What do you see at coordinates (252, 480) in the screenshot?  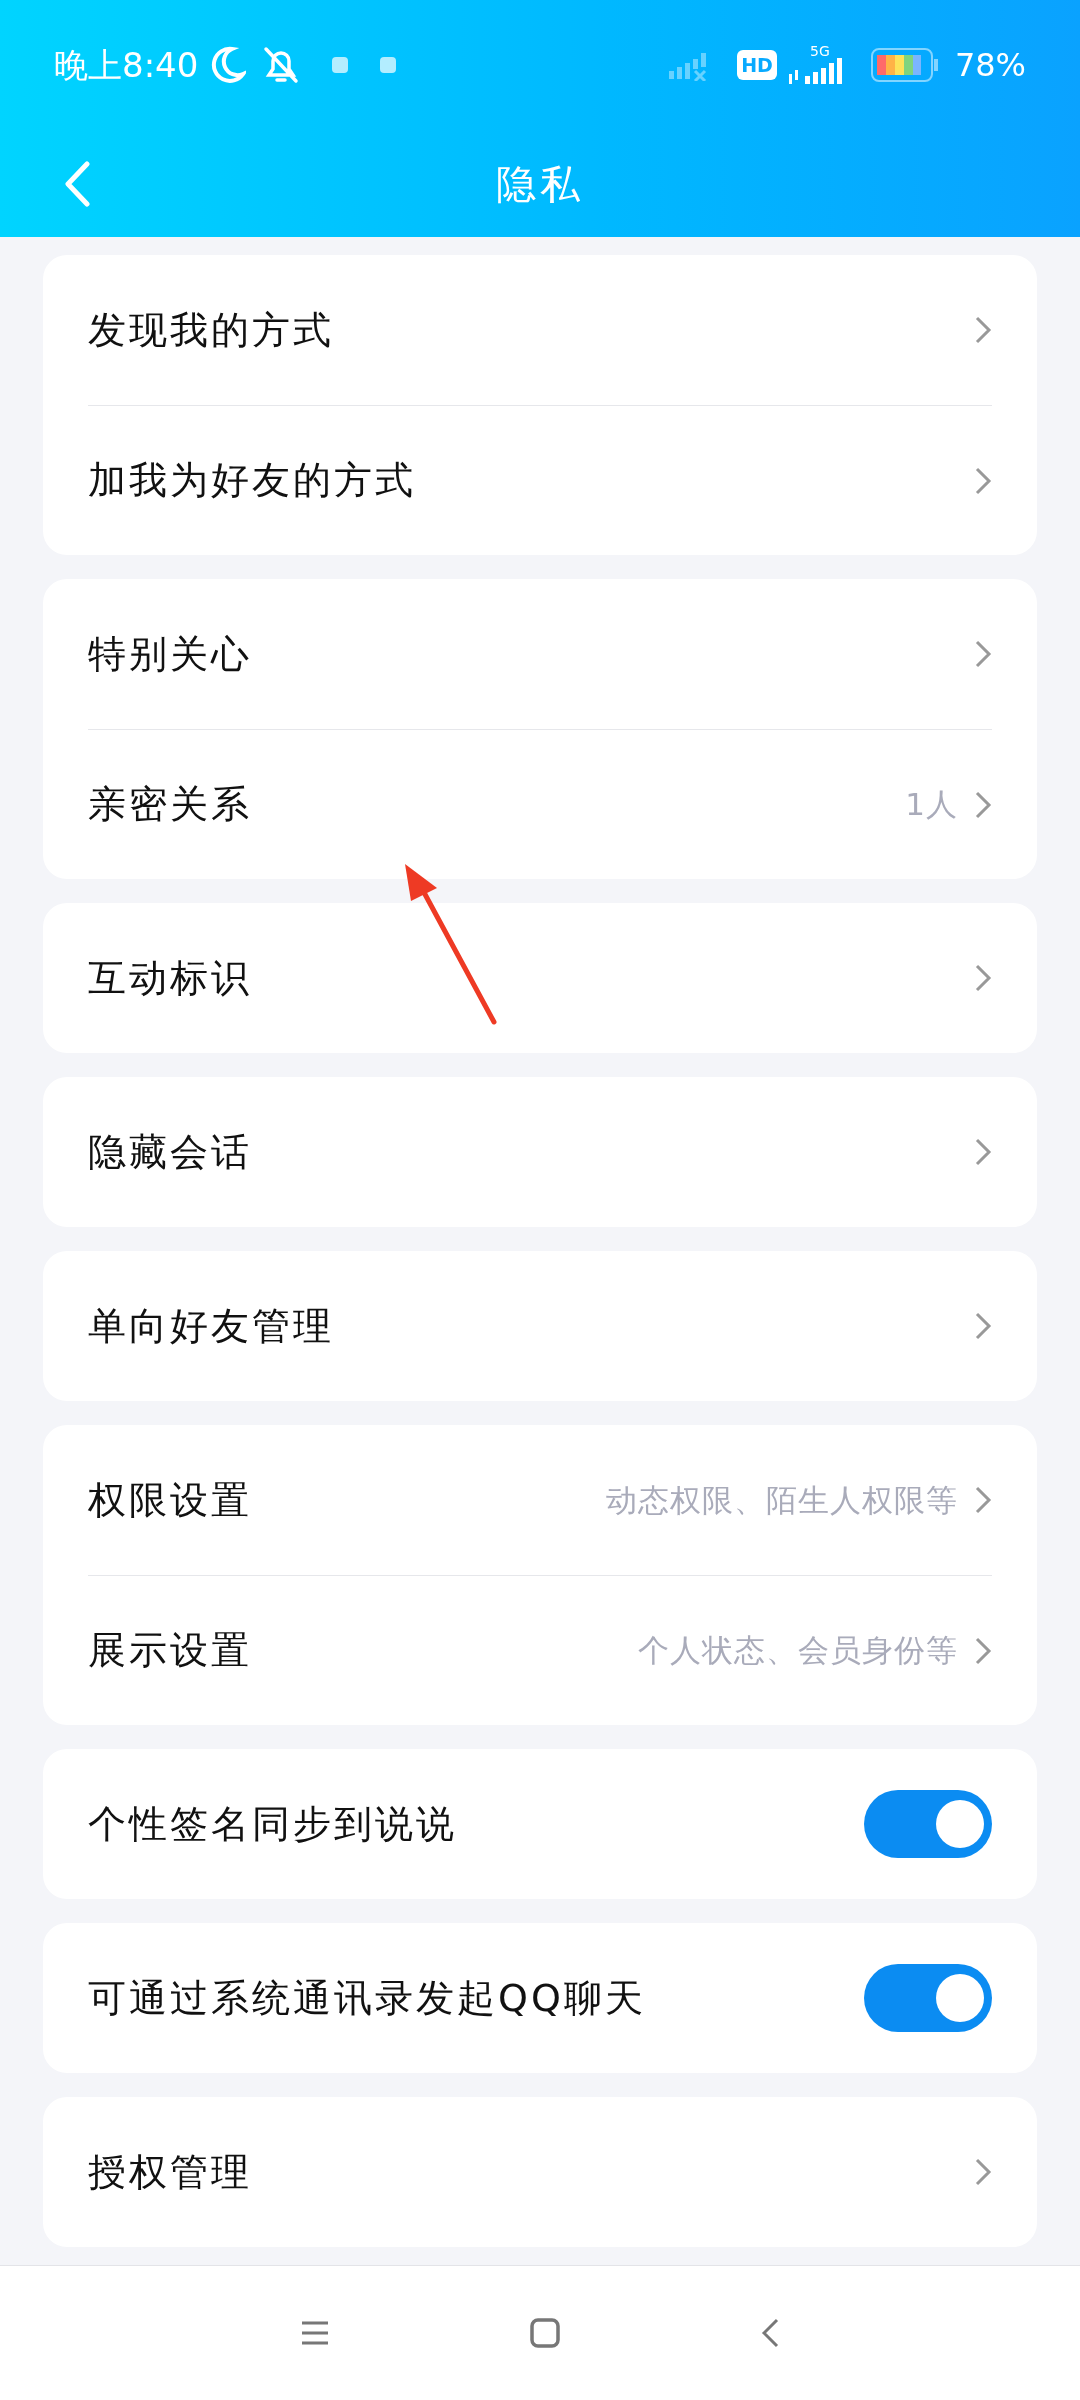 I see `setting-label: 加我为好友的方式` at bounding box center [252, 480].